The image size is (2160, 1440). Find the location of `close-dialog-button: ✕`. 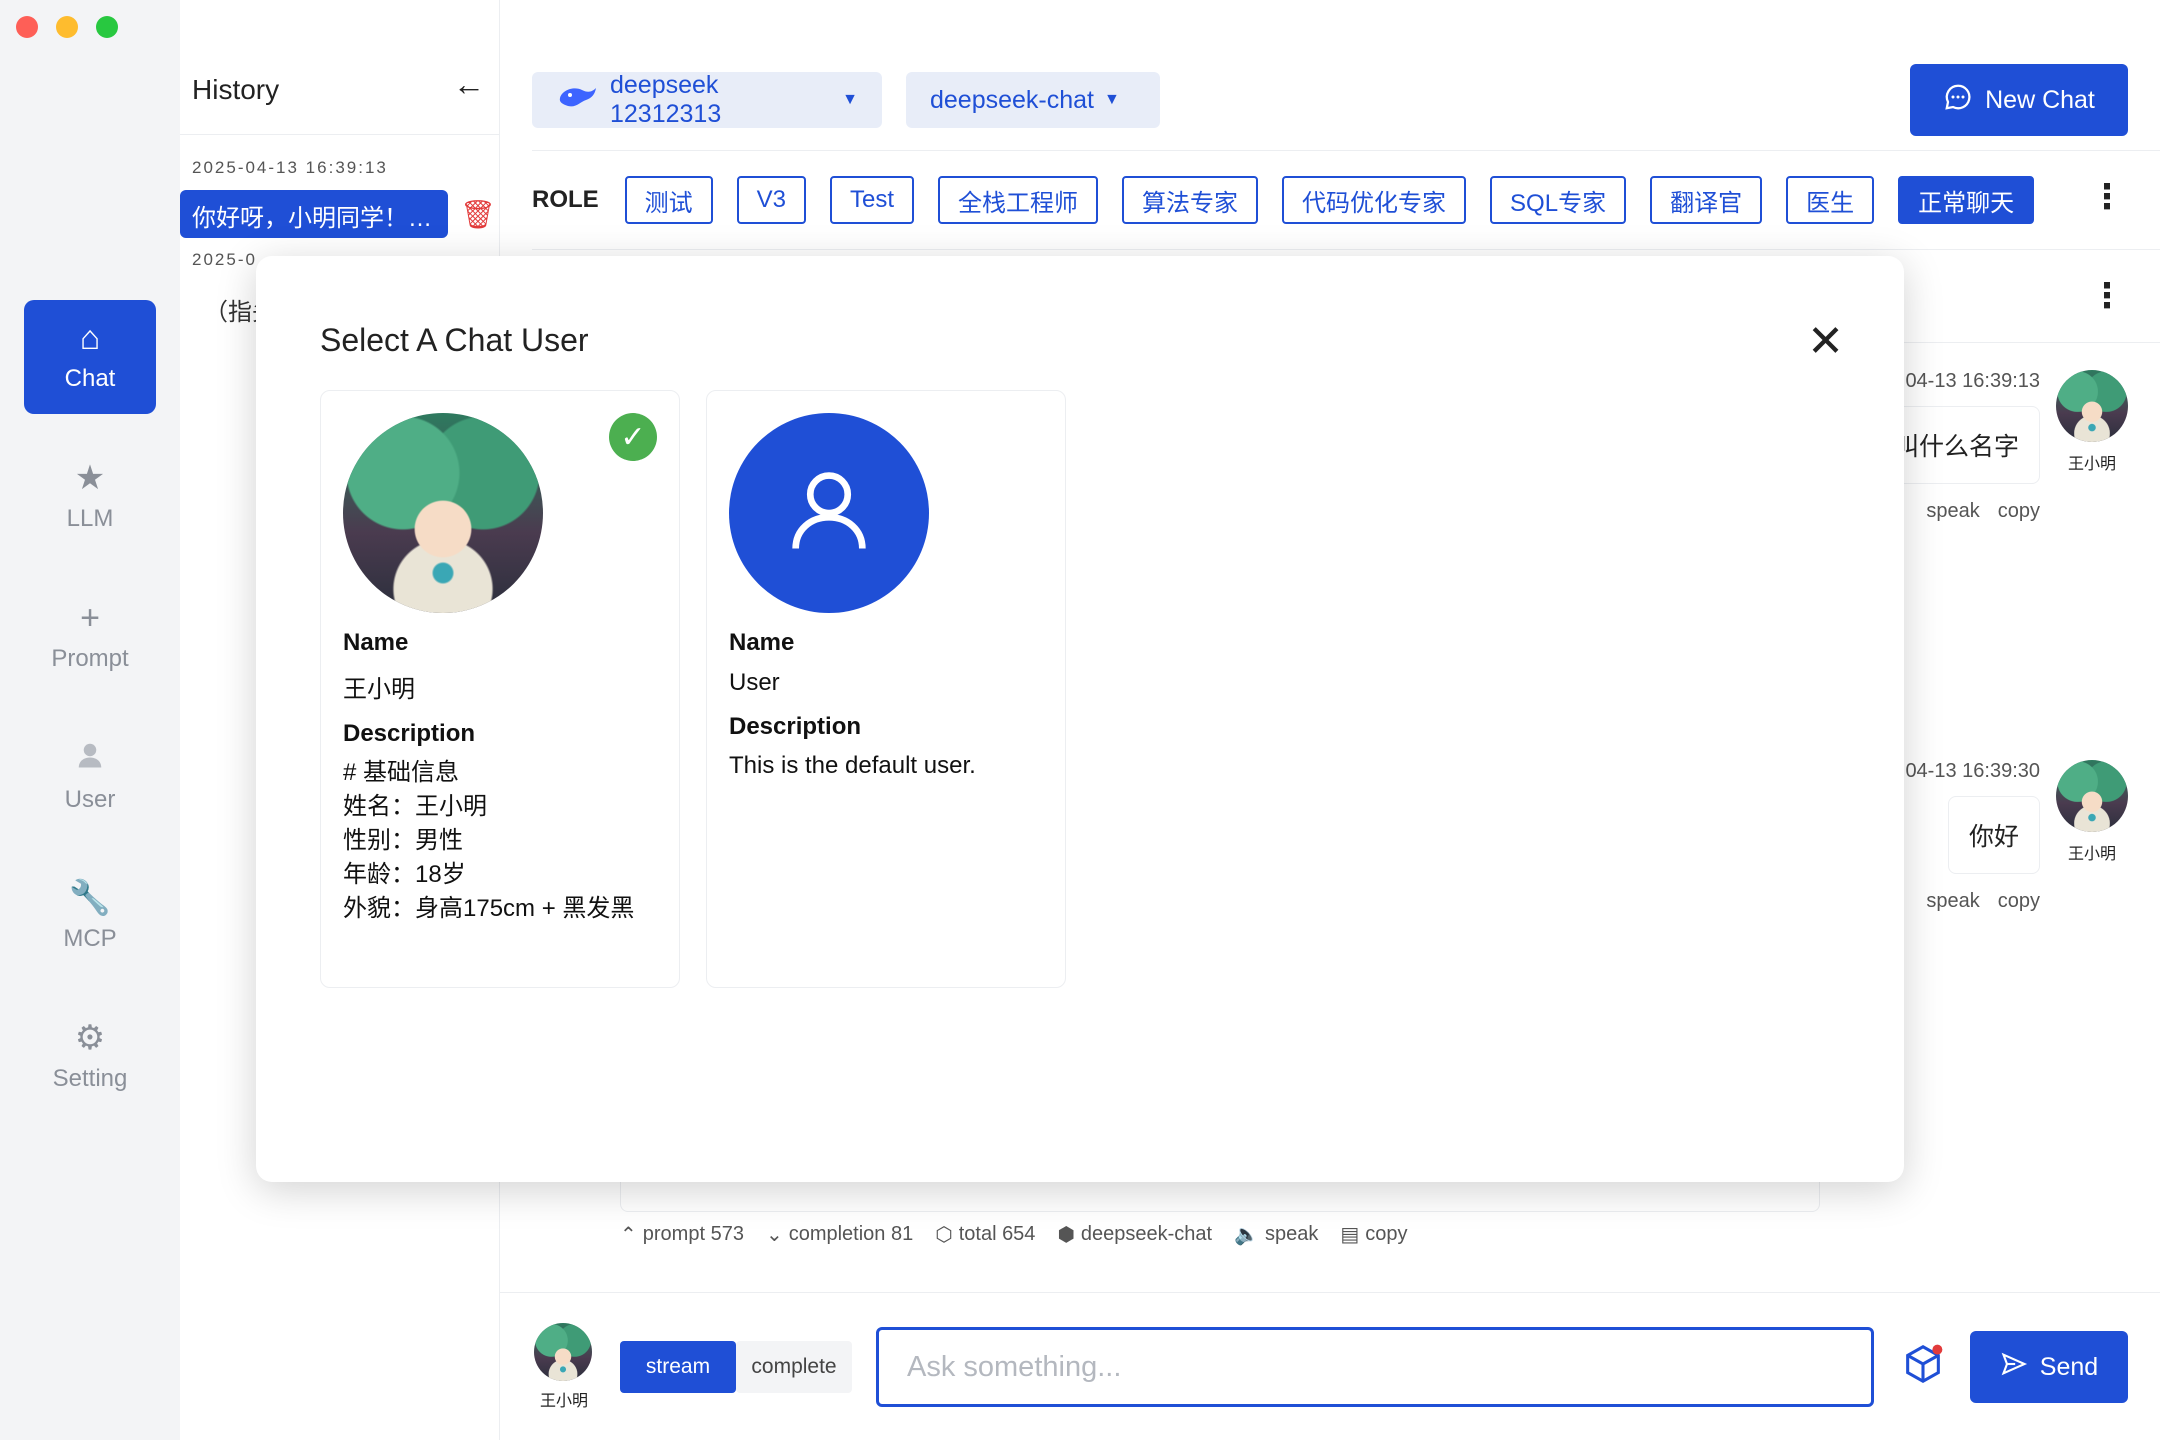

close-dialog-button: ✕ is located at coordinates (1825, 341).